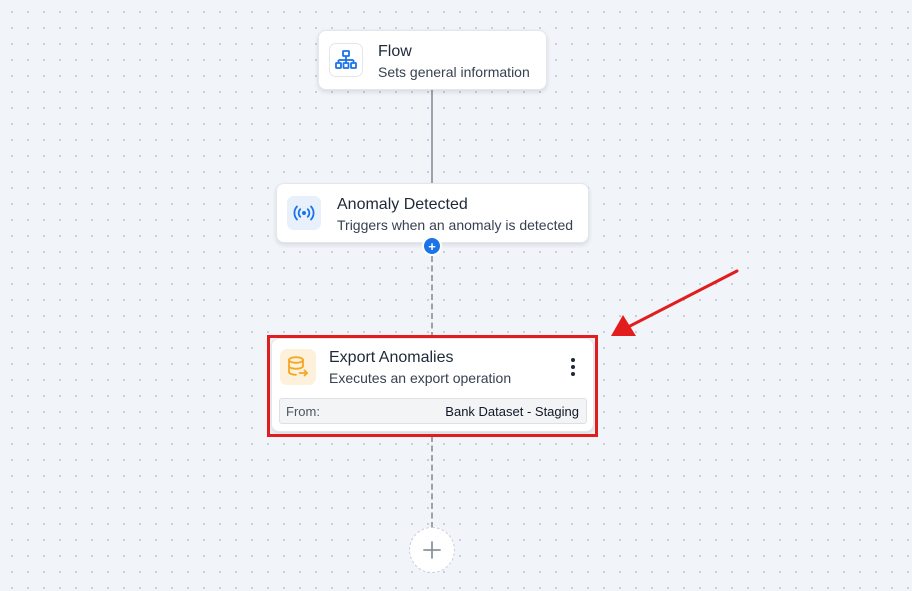 Image resolution: width=912 pixels, height=591 pixels. Describe the element at coordinates (432, 137) in the screenshot. I see `connector-flow-to-anomaly` at that location.